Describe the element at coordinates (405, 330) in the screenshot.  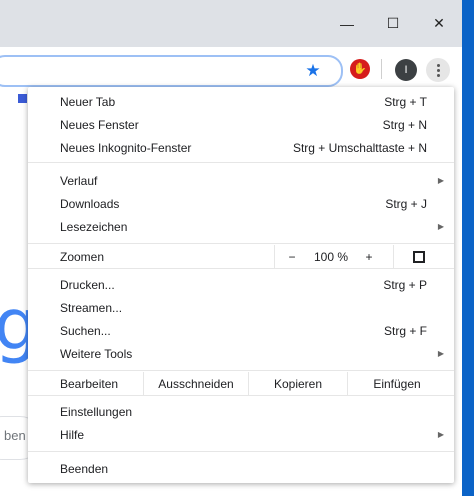
I see `menu-item-shortcut: Strg + F` at that location.